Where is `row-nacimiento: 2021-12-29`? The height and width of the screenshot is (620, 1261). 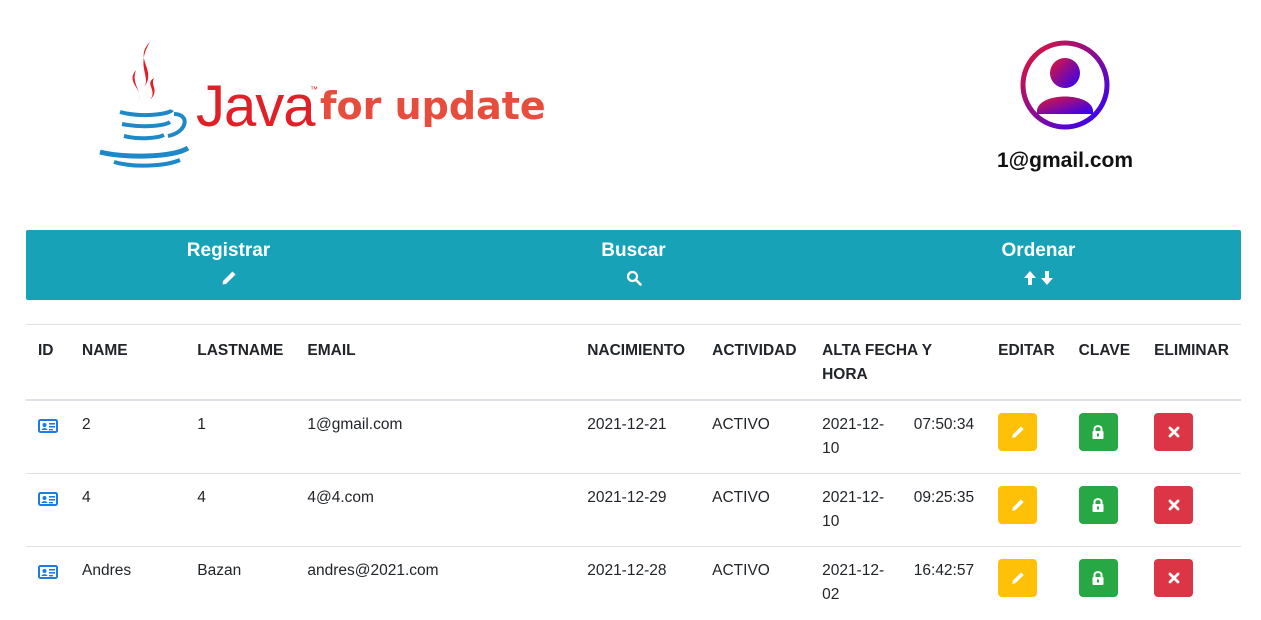
row-nacimiento: 2021-12-29 is located at coordinates (638, 510).